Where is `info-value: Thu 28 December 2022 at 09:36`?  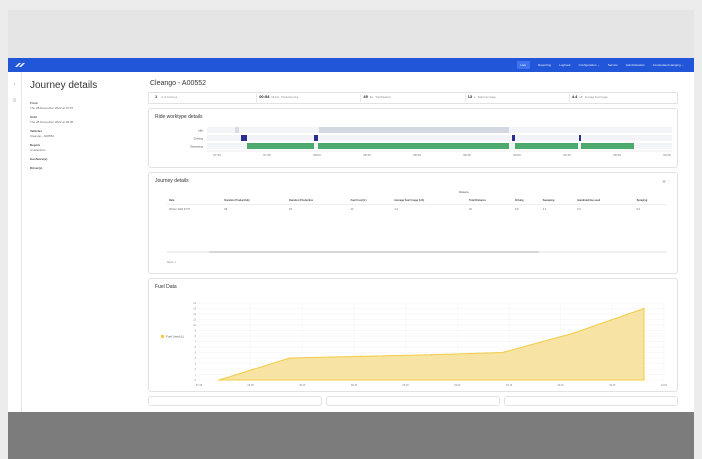
info-value: Thu 28 December 2022 at 09:36 is located at coordinates (52, 122).